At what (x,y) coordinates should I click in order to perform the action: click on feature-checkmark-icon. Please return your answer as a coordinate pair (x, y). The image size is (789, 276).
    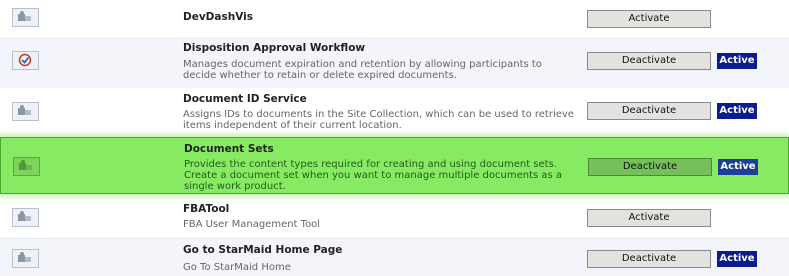
    Looking at the image, I should click on (25, 60).